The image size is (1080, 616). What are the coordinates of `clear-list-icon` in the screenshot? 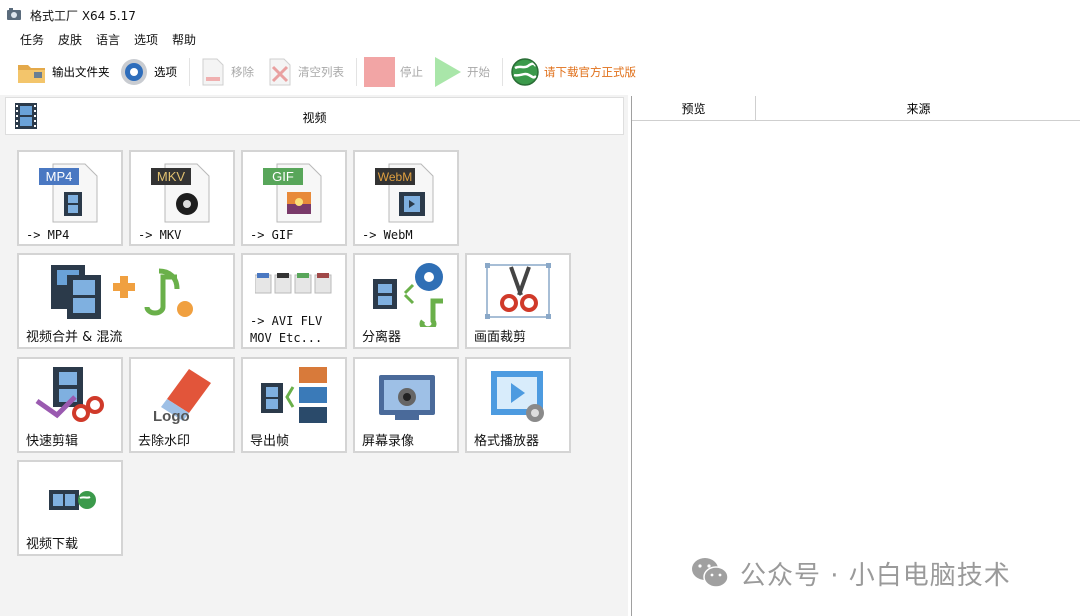 It's located at (280, 72).